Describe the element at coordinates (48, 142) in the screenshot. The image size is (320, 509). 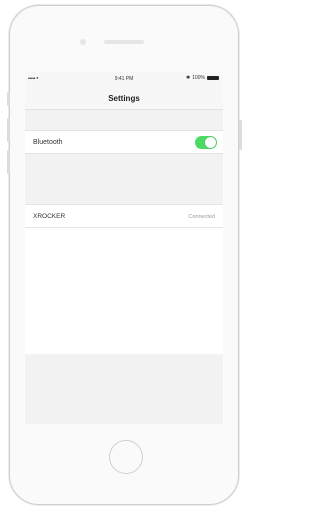
I see `bluetooth-label: Bluetooth` at that location.